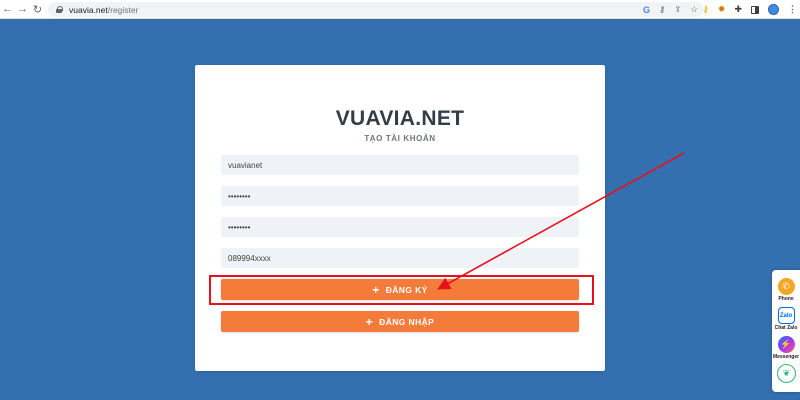  What do you see at coordinates (786, 315) in the screenshot?
I see `zalo-icon: Zalo` at bounding box center [786, 315].